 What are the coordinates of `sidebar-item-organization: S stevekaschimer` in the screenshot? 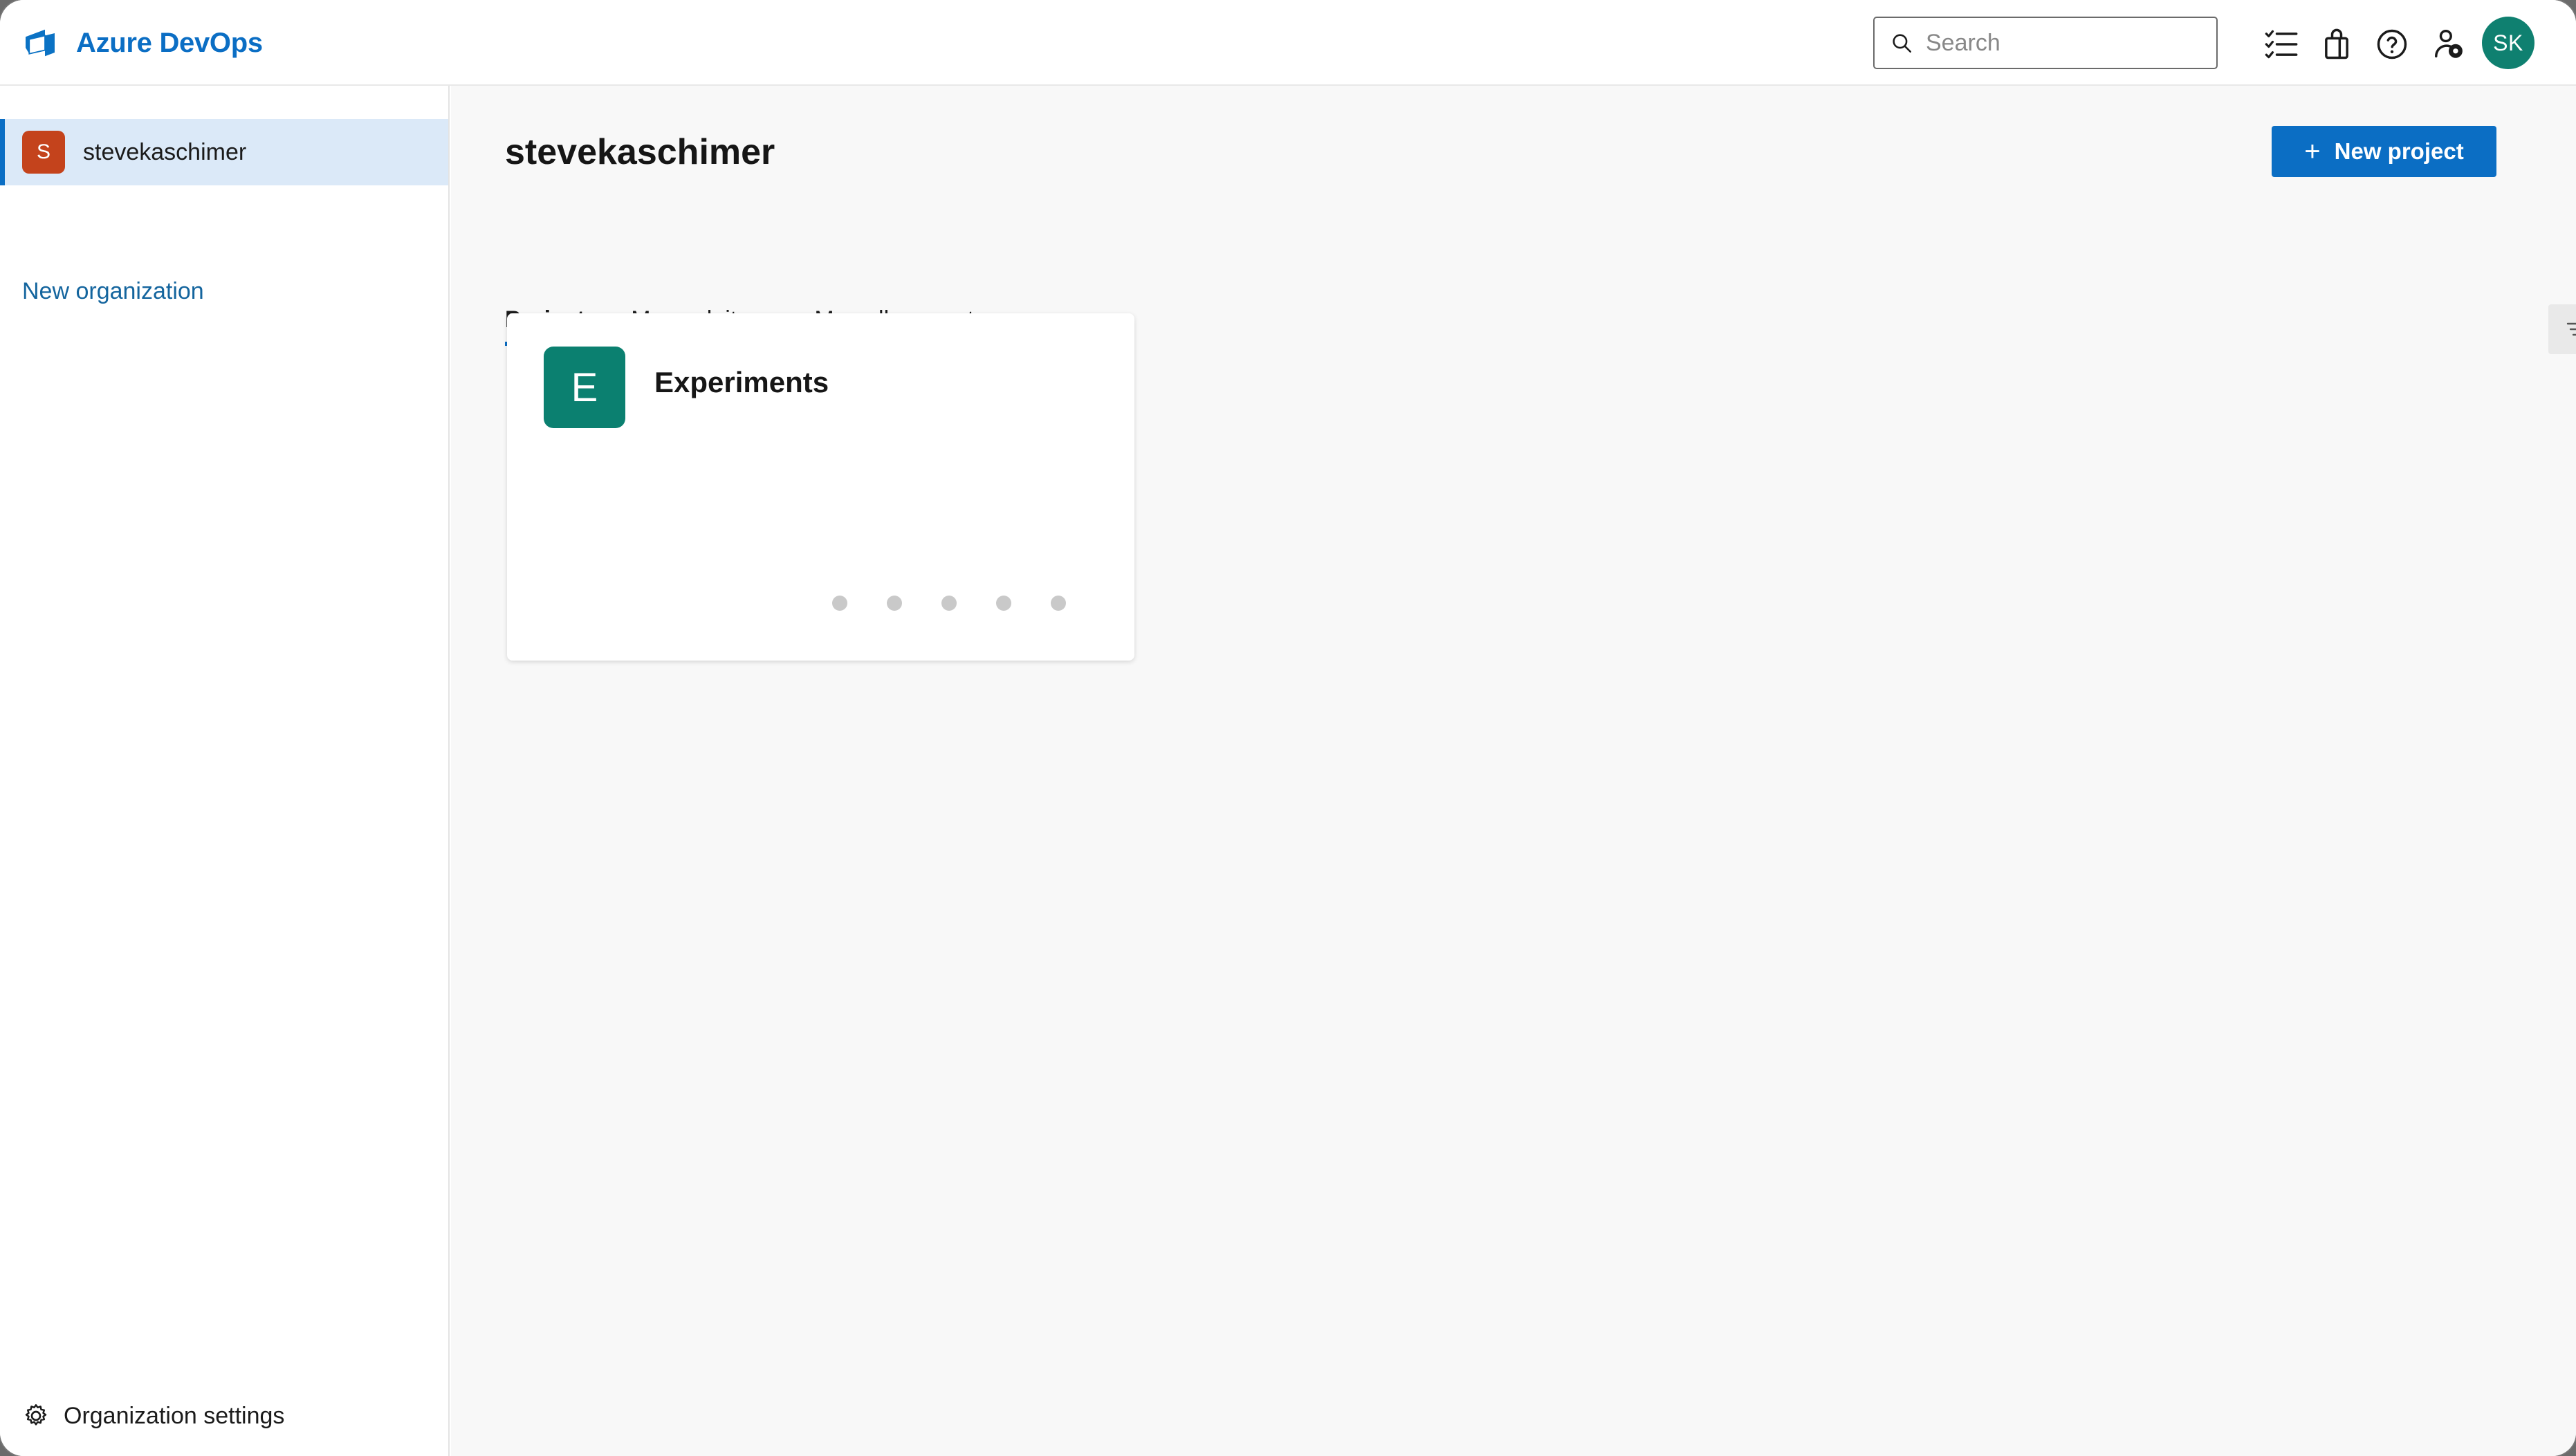 It's located at (224, 152).